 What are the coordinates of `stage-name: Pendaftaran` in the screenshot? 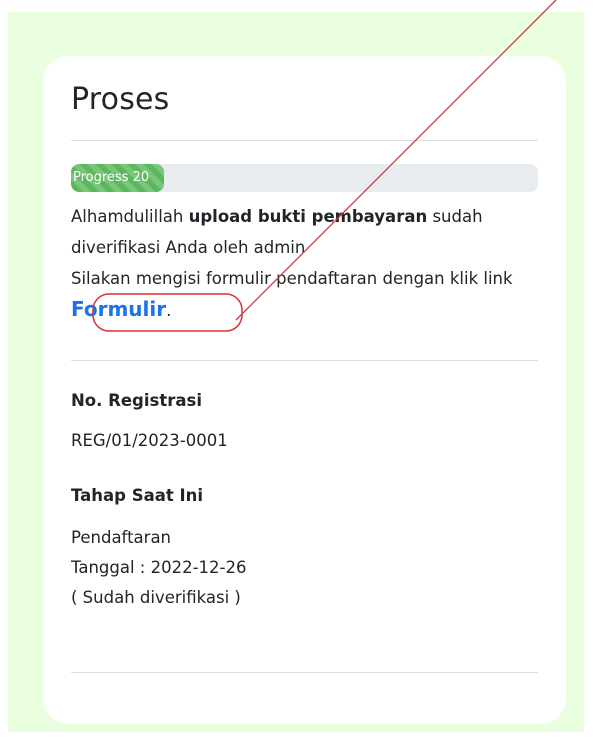 It's located at (121, 537).